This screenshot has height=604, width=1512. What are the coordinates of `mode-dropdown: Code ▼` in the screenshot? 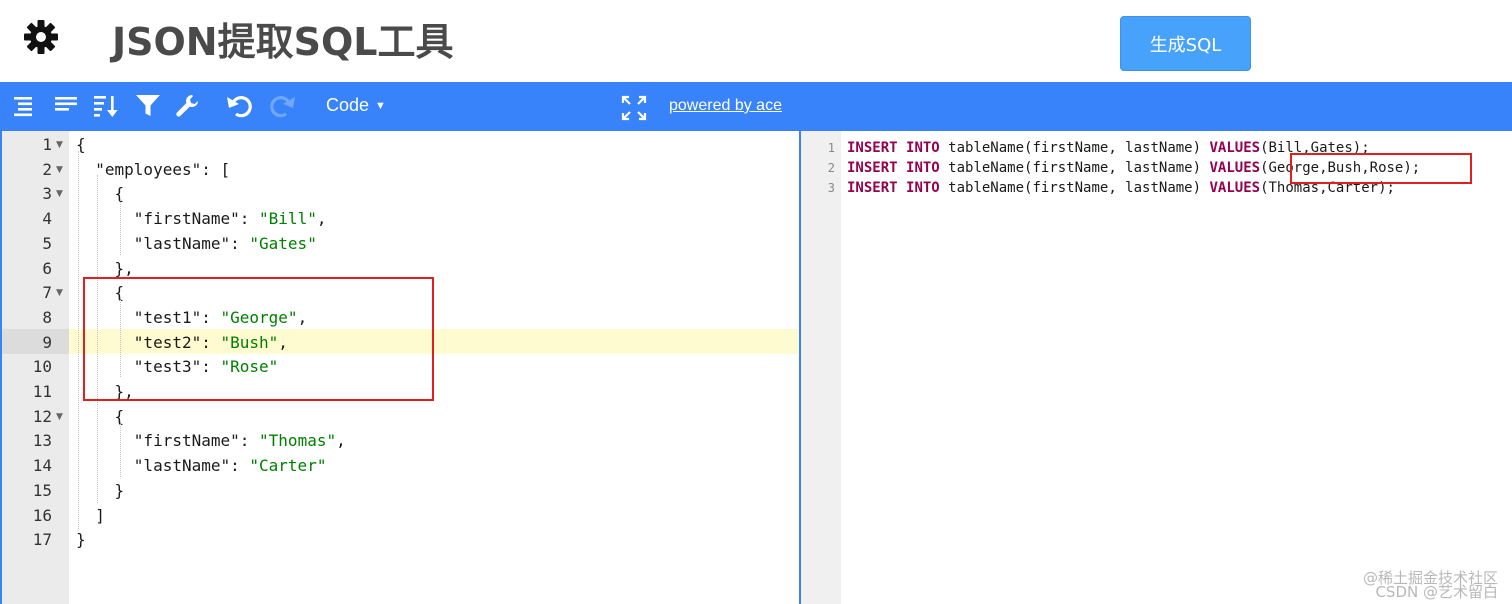 It's located at (356, 105).